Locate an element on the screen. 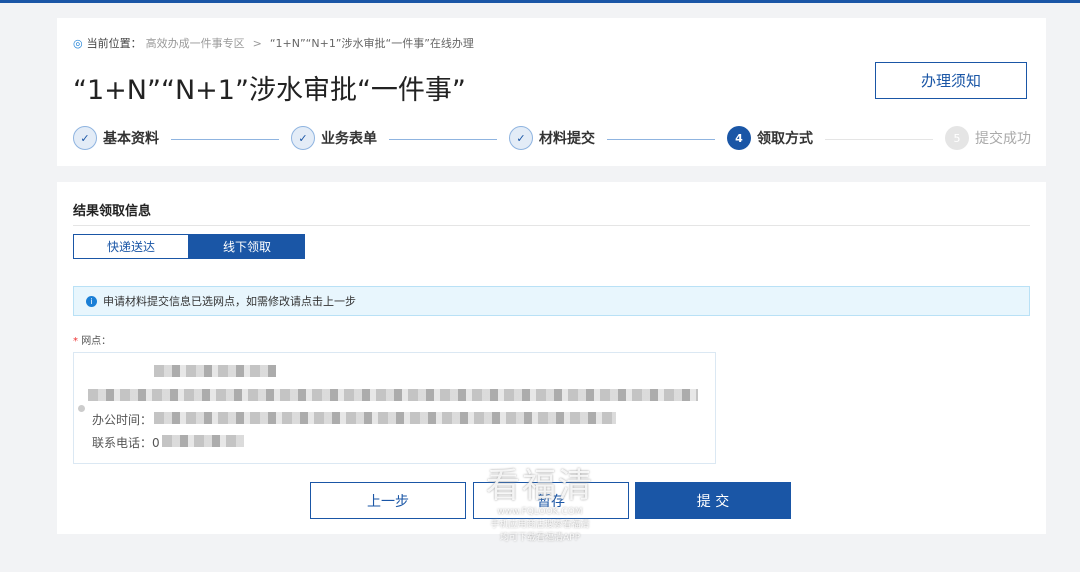 Image resolution: width=1080 pixels, height=572 pixels. delivery-tabs: 快递送达 线下领取 is located at coordinates (189, 246).